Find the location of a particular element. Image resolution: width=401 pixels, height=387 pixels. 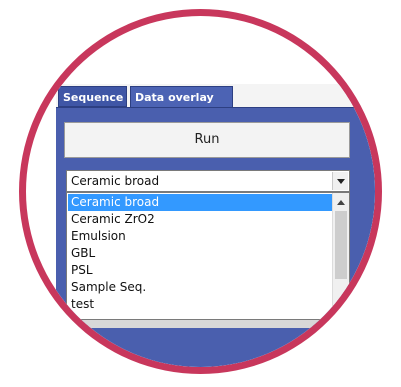

panel-bottom-area is located at coordinates (208, 324).